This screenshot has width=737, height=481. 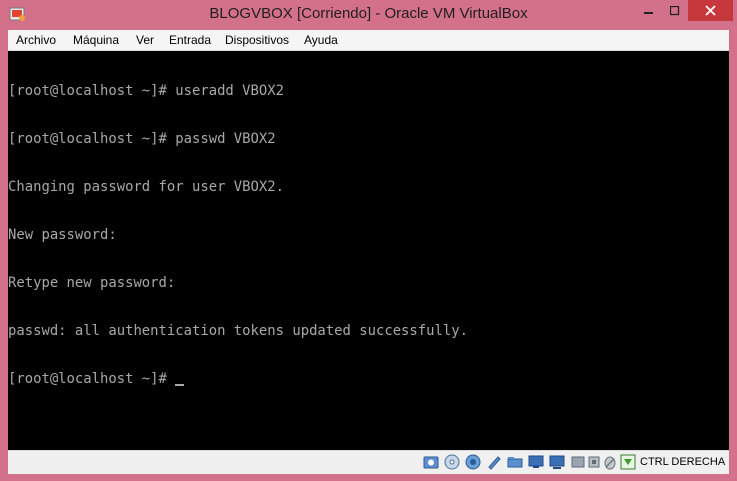 What do you see at coordinates (257, 40) in the screenshot?
I see `menu-dispositivos: Dispositivos` at bounding box center [257, 40].